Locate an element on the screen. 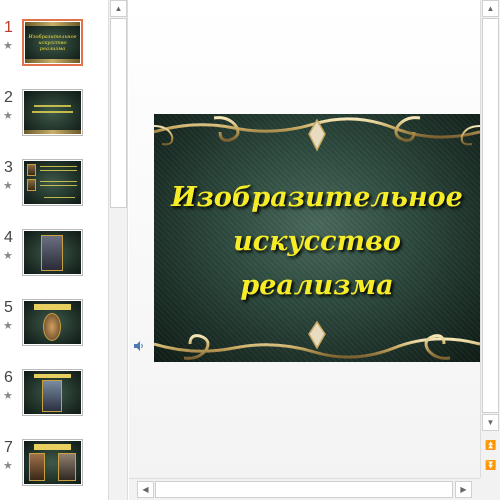 The height and width of the screenshot is (500, 500). slide-horizontal-scrollbar: ◀ ▶ is located at coordinates (304, 489).